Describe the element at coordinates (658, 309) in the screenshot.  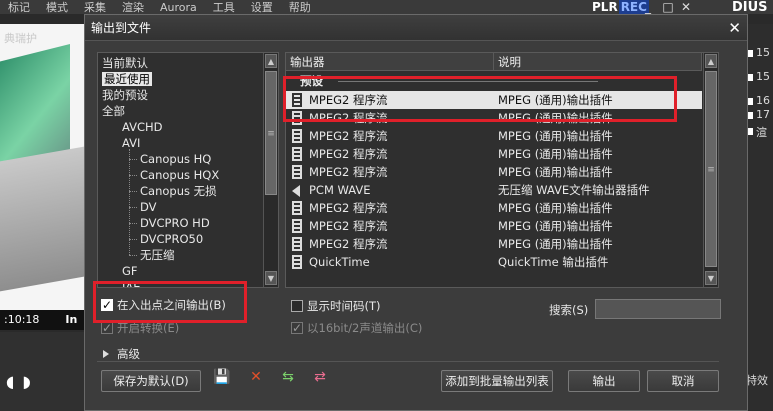
I see `search-input` at that location.